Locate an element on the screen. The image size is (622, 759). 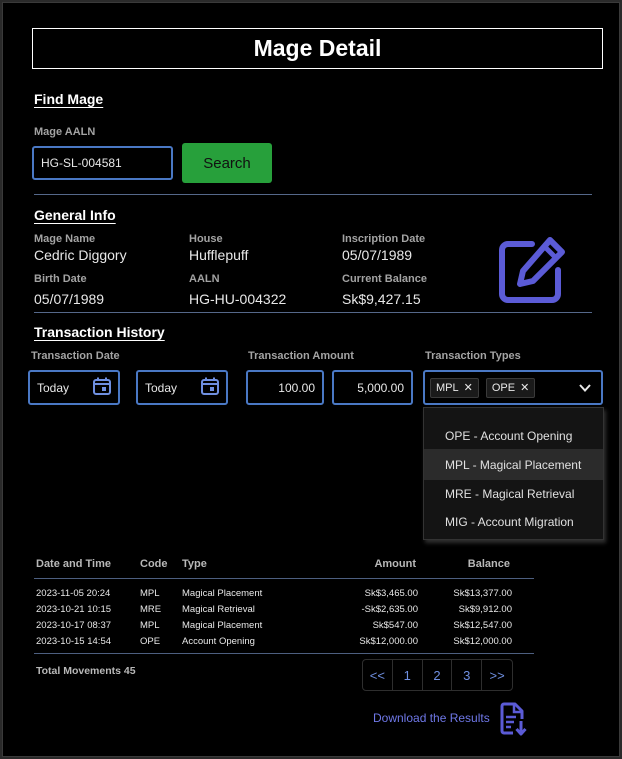
menu-item-mpl: MPL - Magical Placement is located at coordinates (513, 464).